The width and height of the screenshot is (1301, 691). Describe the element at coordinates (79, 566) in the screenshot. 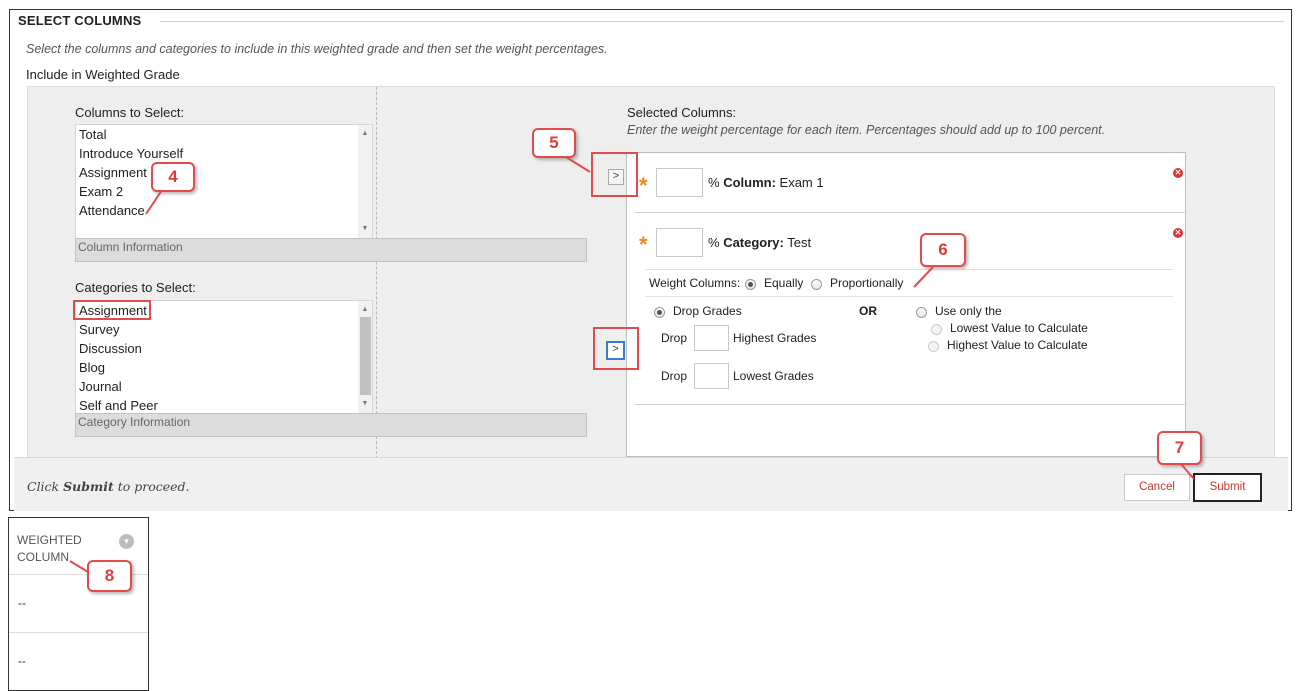

I see `callout-8-pointer` at that location.